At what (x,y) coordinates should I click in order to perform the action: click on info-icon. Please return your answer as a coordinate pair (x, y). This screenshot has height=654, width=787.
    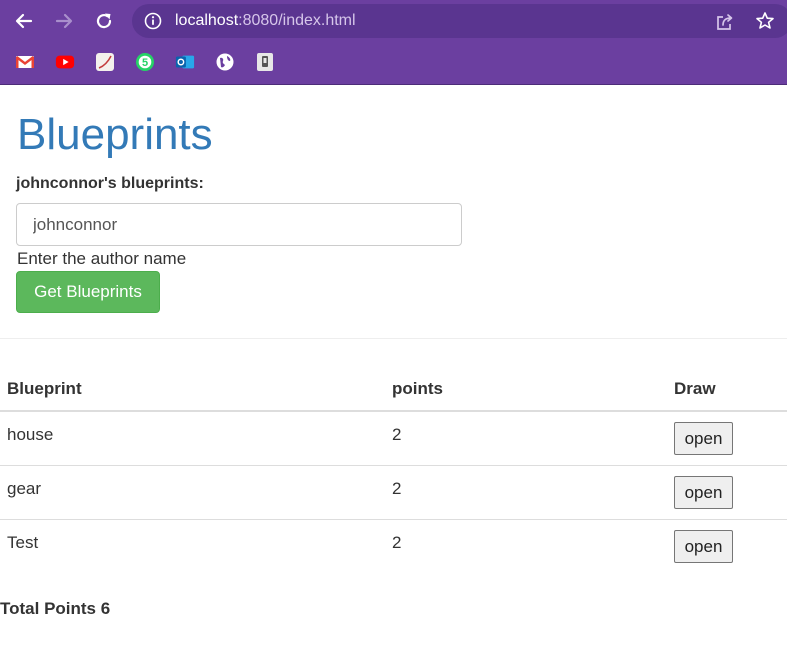
    Looking at the image, I should click on (153, 21).